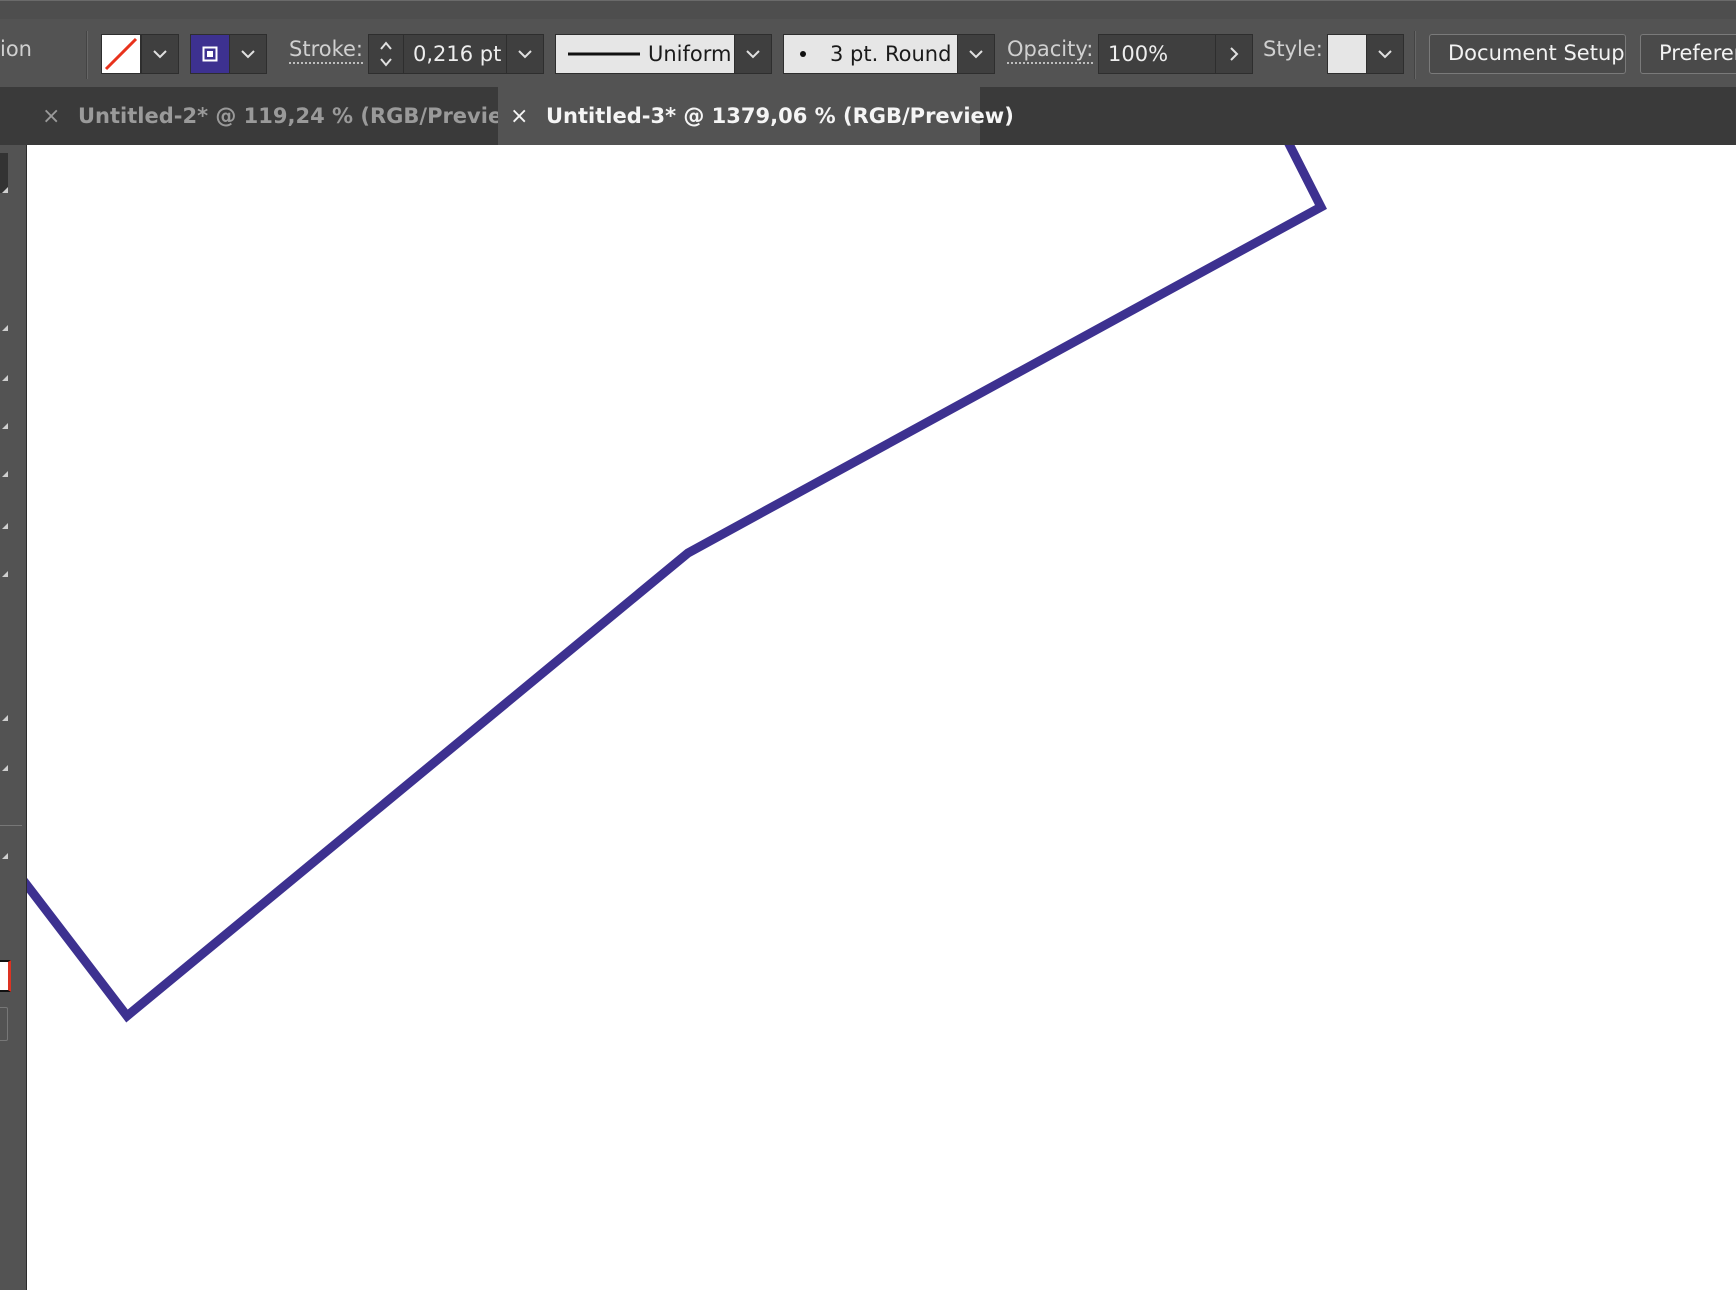  I want to click on graphic-style-dropdown, so click(1385, 54).